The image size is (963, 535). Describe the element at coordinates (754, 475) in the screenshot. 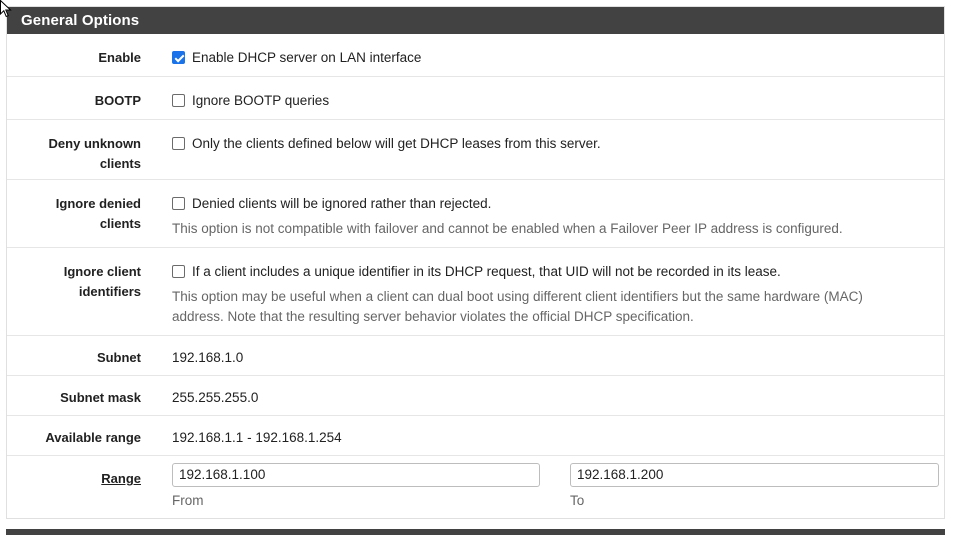

I see `range-to-input: 192.168.1.200` at that location.